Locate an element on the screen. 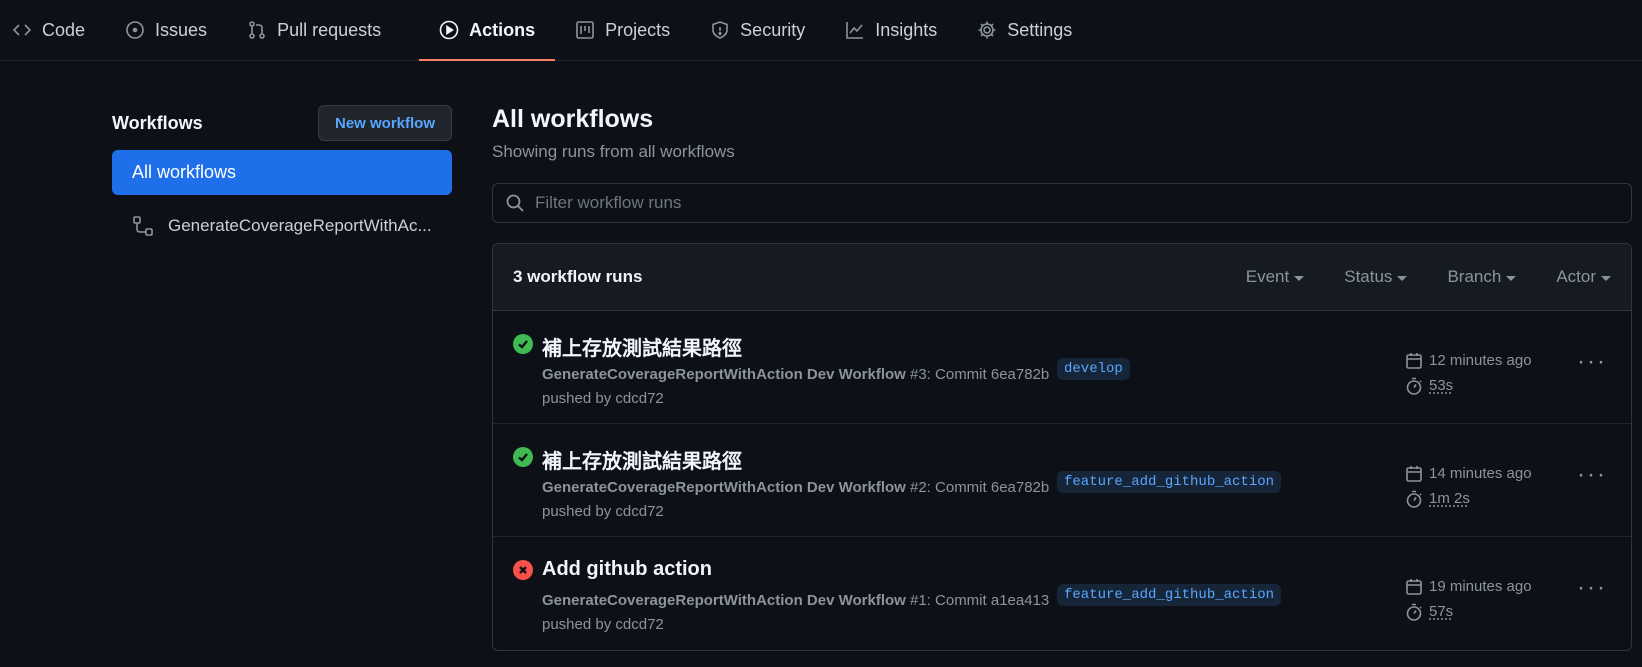 The image size is (1642, 667). tab-label: Actions is located at coordinates (502, 29).